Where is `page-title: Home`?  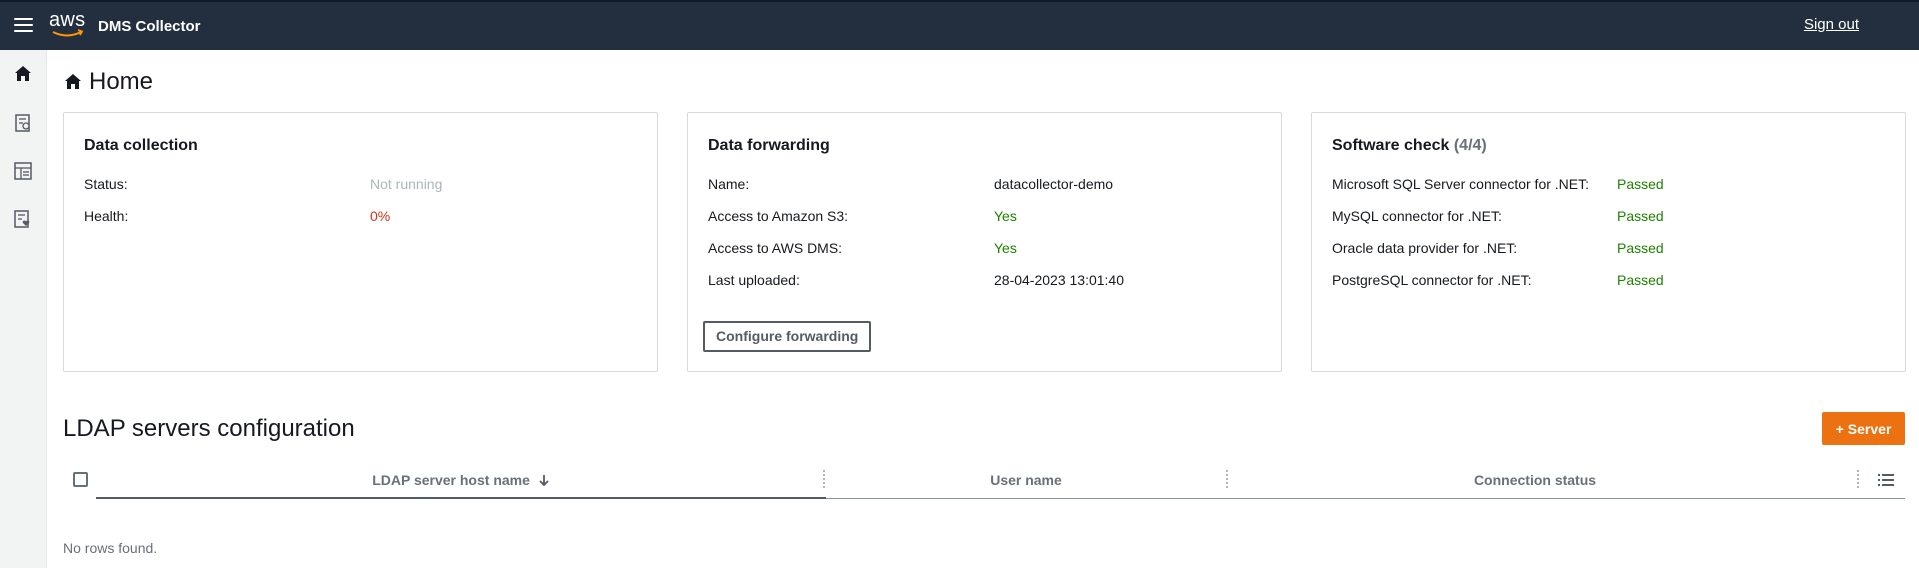
page-title: Home is located at coordinates (121, 81).